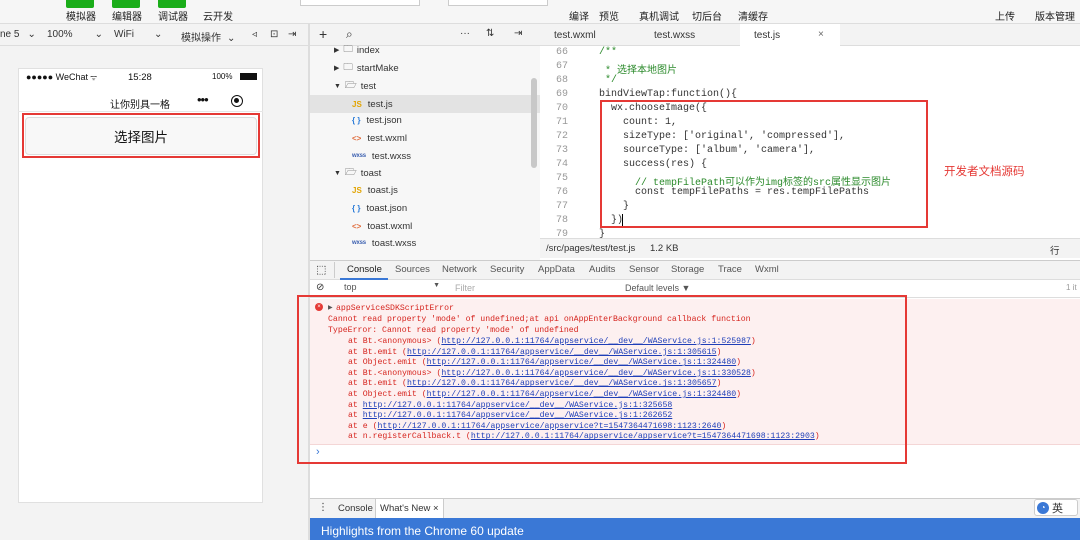 This screenshot has height=540, width=1080. Describe the element at coordinates (675, 35) in the screenshot. I see `tab-label: test.wxss` at that location.